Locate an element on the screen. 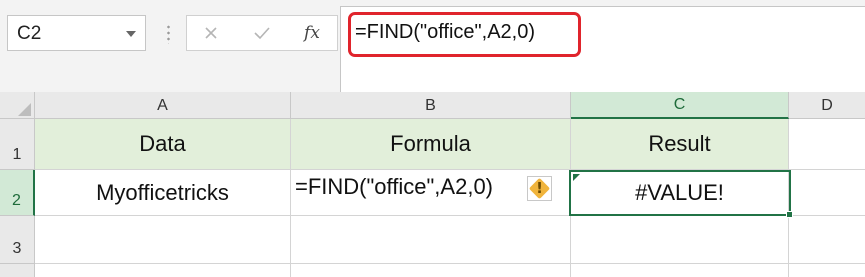 The width and height of the screenshot is (865, 277). cell-b1: Formula is located at coordinates (431, 144).